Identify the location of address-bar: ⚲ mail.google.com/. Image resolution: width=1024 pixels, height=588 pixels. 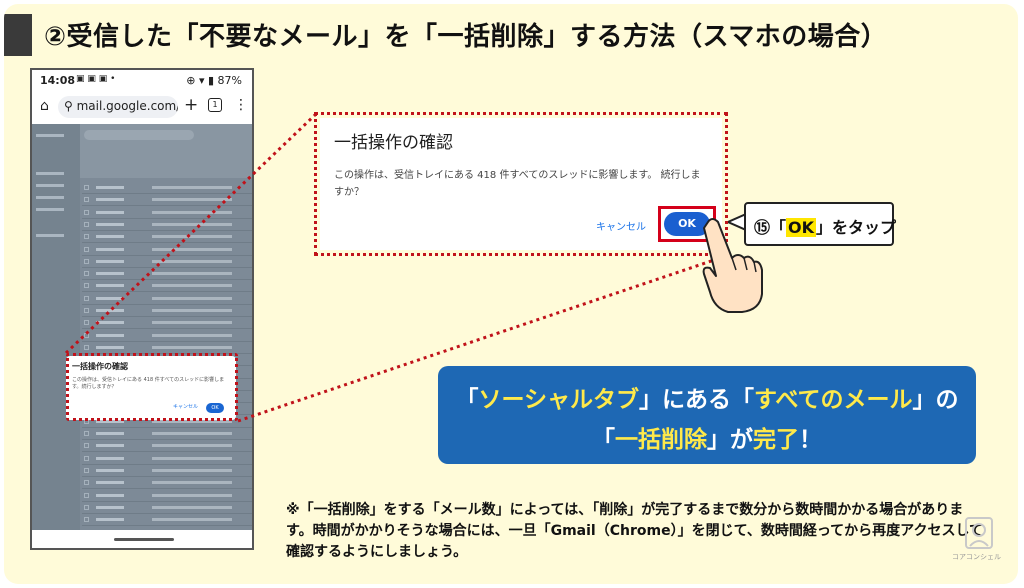
(118, 107).